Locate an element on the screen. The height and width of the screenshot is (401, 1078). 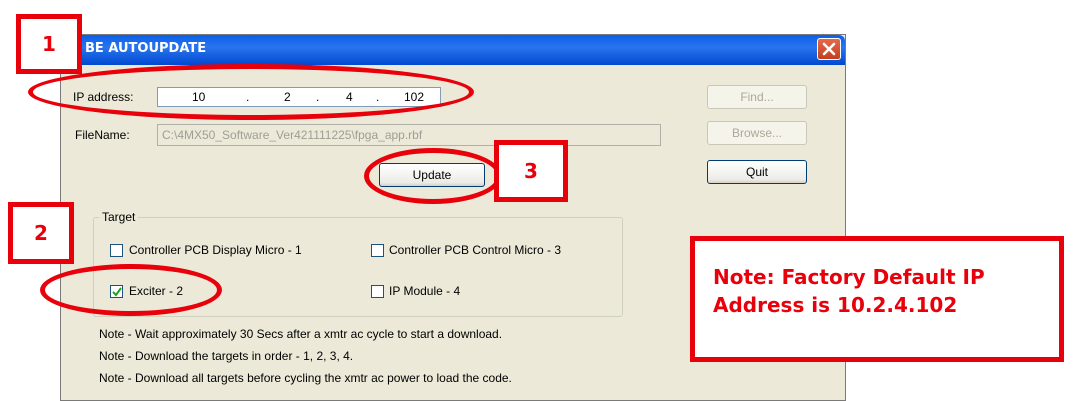
annotation-ellipse-exciter is located at coordinates (131, 290).